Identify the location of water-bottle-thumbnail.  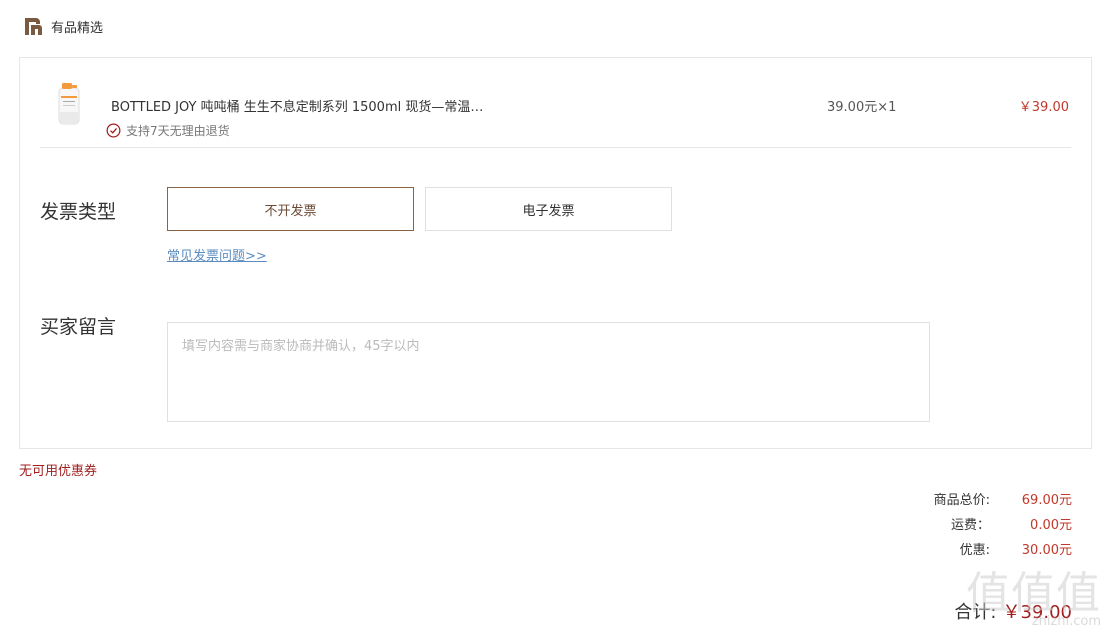
(68, 104).